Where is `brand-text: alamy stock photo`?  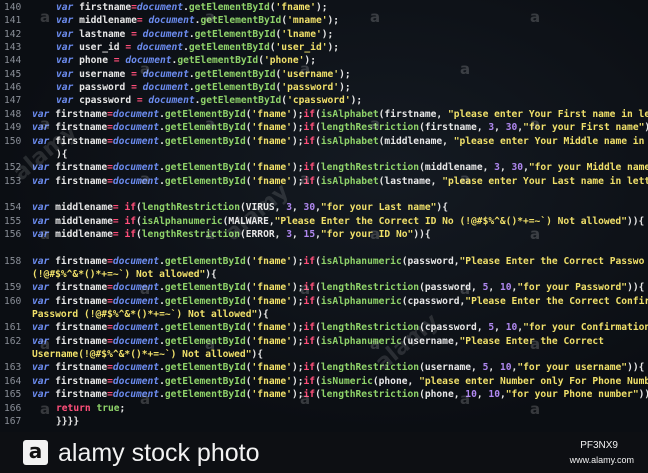 brand-text: alamy stock photo is located at coordinates (159, 453).